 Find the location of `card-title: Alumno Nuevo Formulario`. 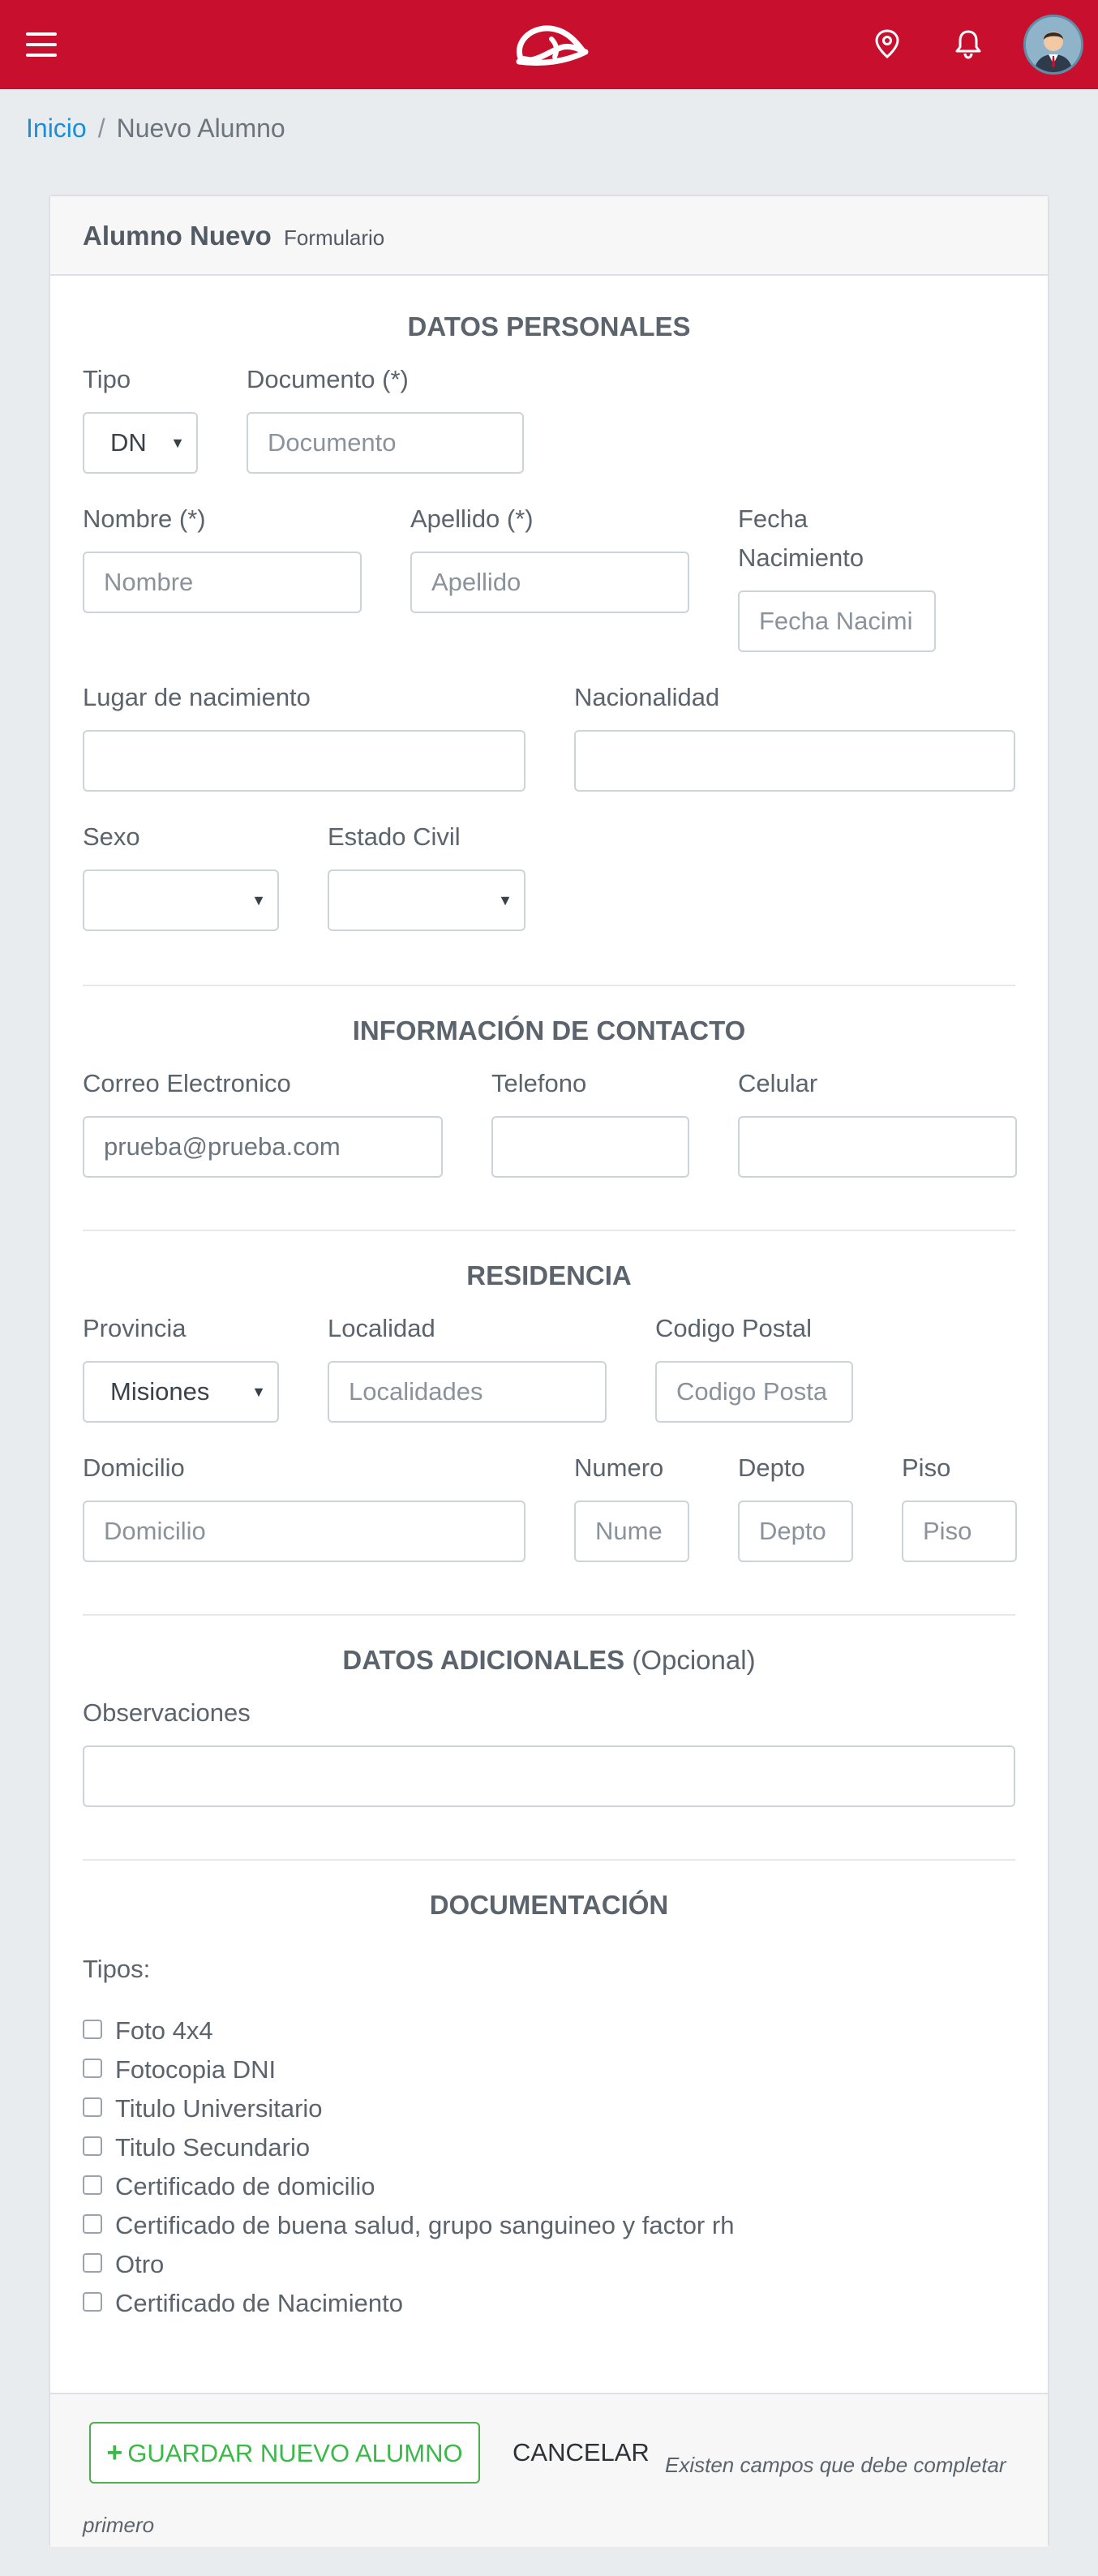

card-title: Alumno Nuevo Formulario is located at coordinates (234, 236).